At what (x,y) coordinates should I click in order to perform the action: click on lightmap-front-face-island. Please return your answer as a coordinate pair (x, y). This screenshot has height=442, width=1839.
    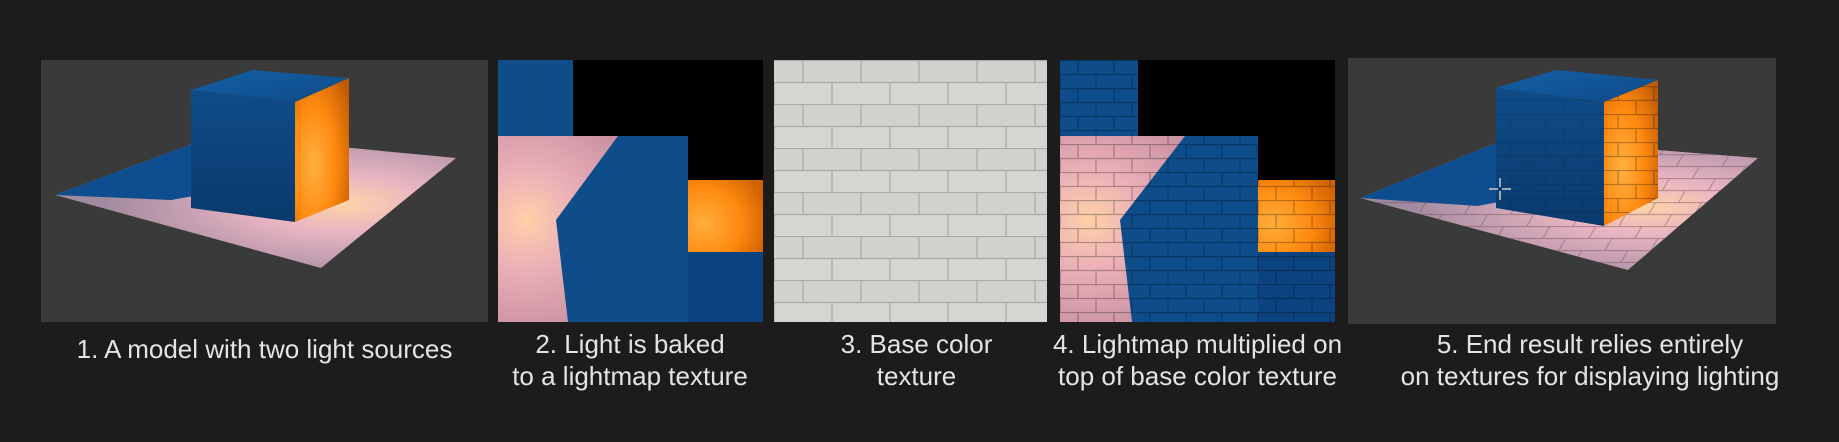
    Looking at the image, I should click on (725, 287).